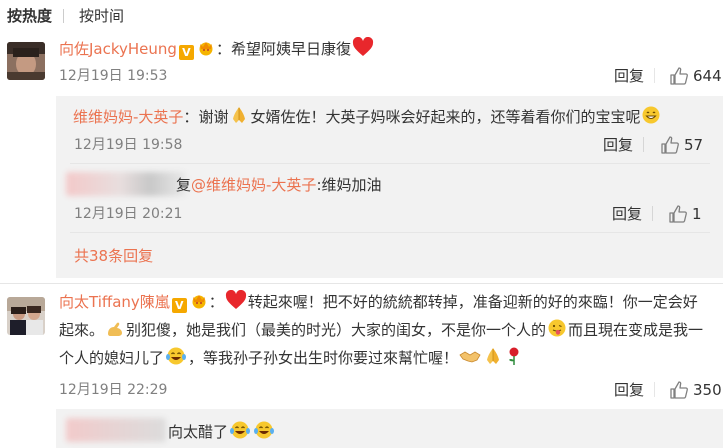 This screenshot has height=448, width=723. Describe the element at coordinates (290, 49) in the screenshot. I see `comment-1-text: 希望阿姨早日康復` at that location.